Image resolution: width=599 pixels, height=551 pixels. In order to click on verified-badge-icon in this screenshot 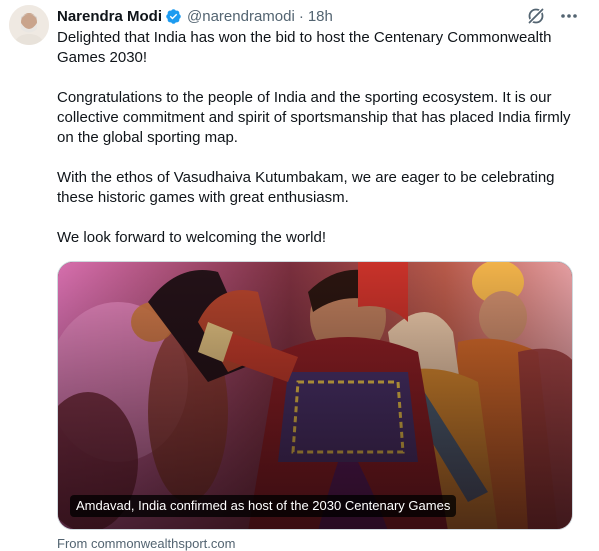, I will do `click(173, 16)`.